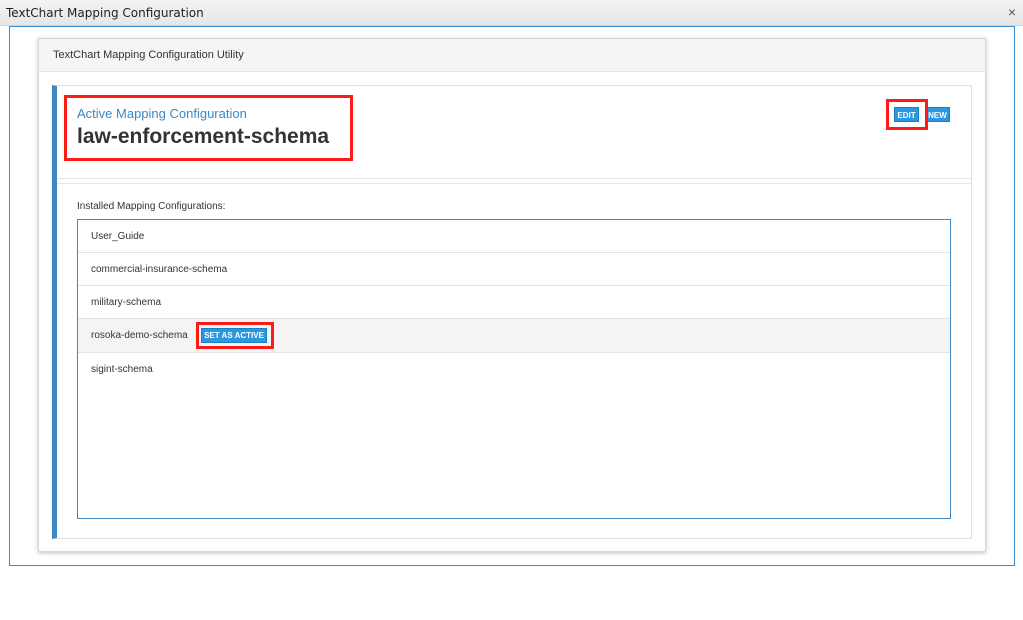 The width and height of the screenshot is (1023, 620). What do you see at coordinates (203, 136) in the screenshot?
I see `active-mapping-name: law-enforcement-schema` at bounding box center [203, 136].